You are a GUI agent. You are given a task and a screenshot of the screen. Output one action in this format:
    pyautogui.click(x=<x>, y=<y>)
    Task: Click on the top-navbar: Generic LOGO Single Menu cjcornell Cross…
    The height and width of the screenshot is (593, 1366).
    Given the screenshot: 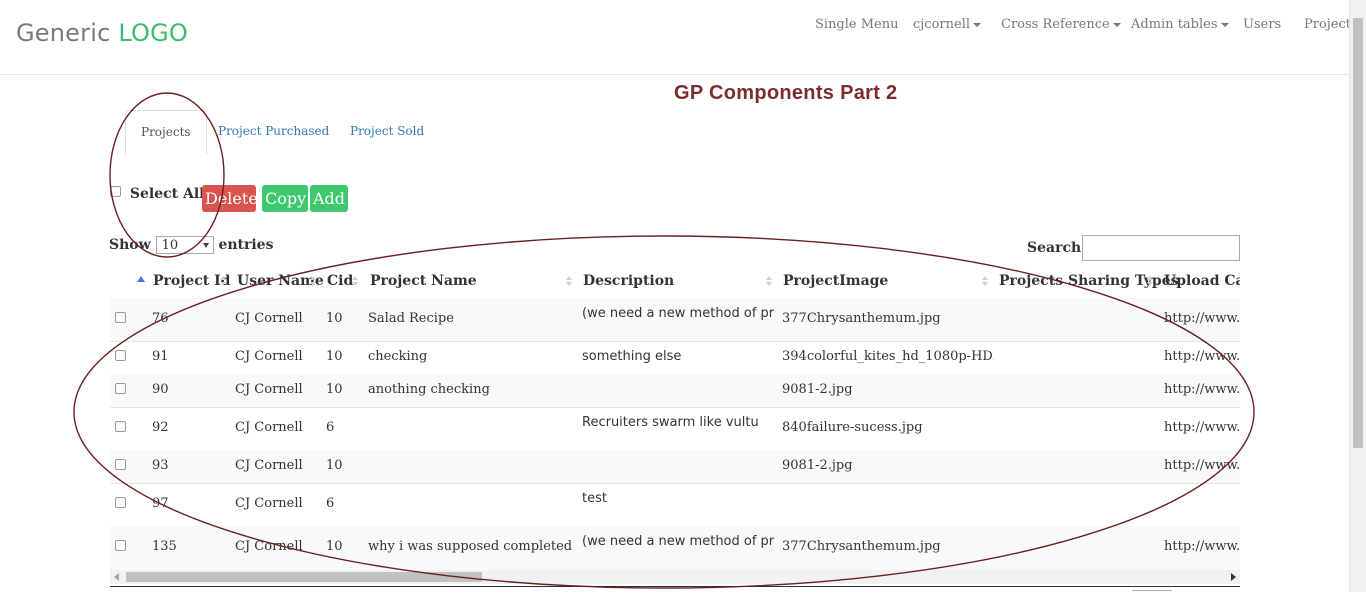 What is the action you would take?
    pyautogui.click(x=679, y=37)
    